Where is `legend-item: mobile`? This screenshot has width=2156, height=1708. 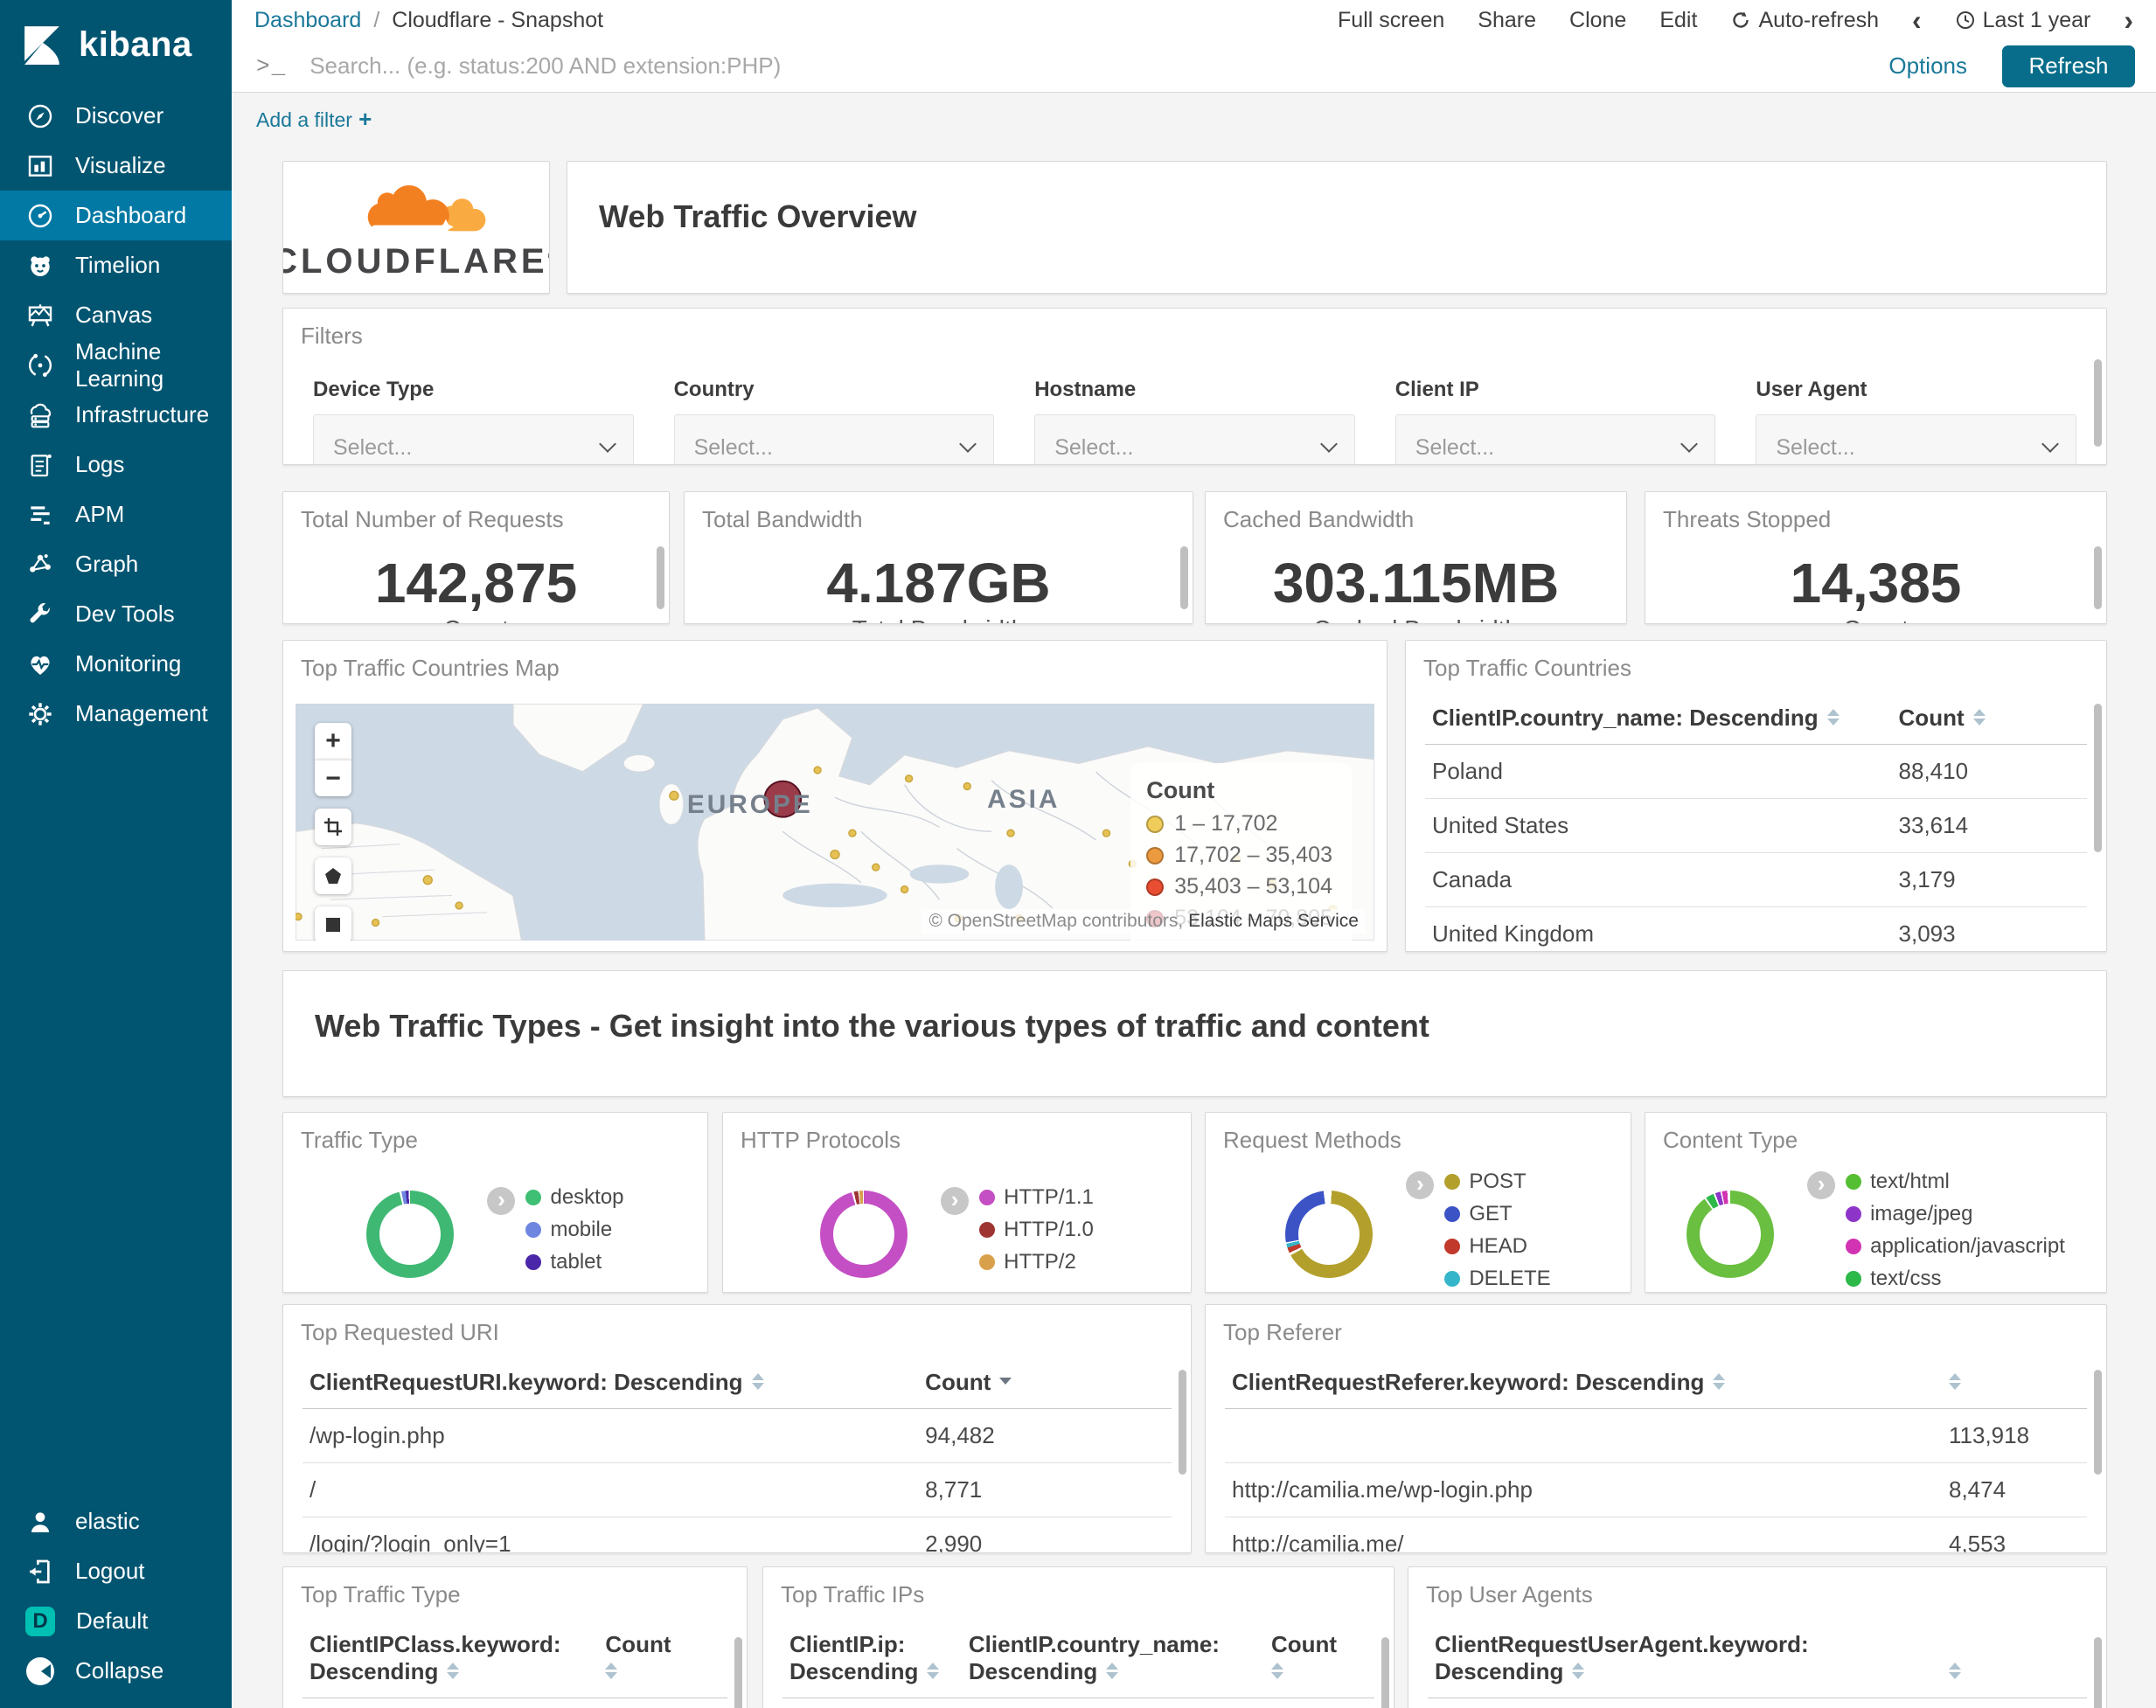
legend-item: mobile is located at coordinates (574, 1230).